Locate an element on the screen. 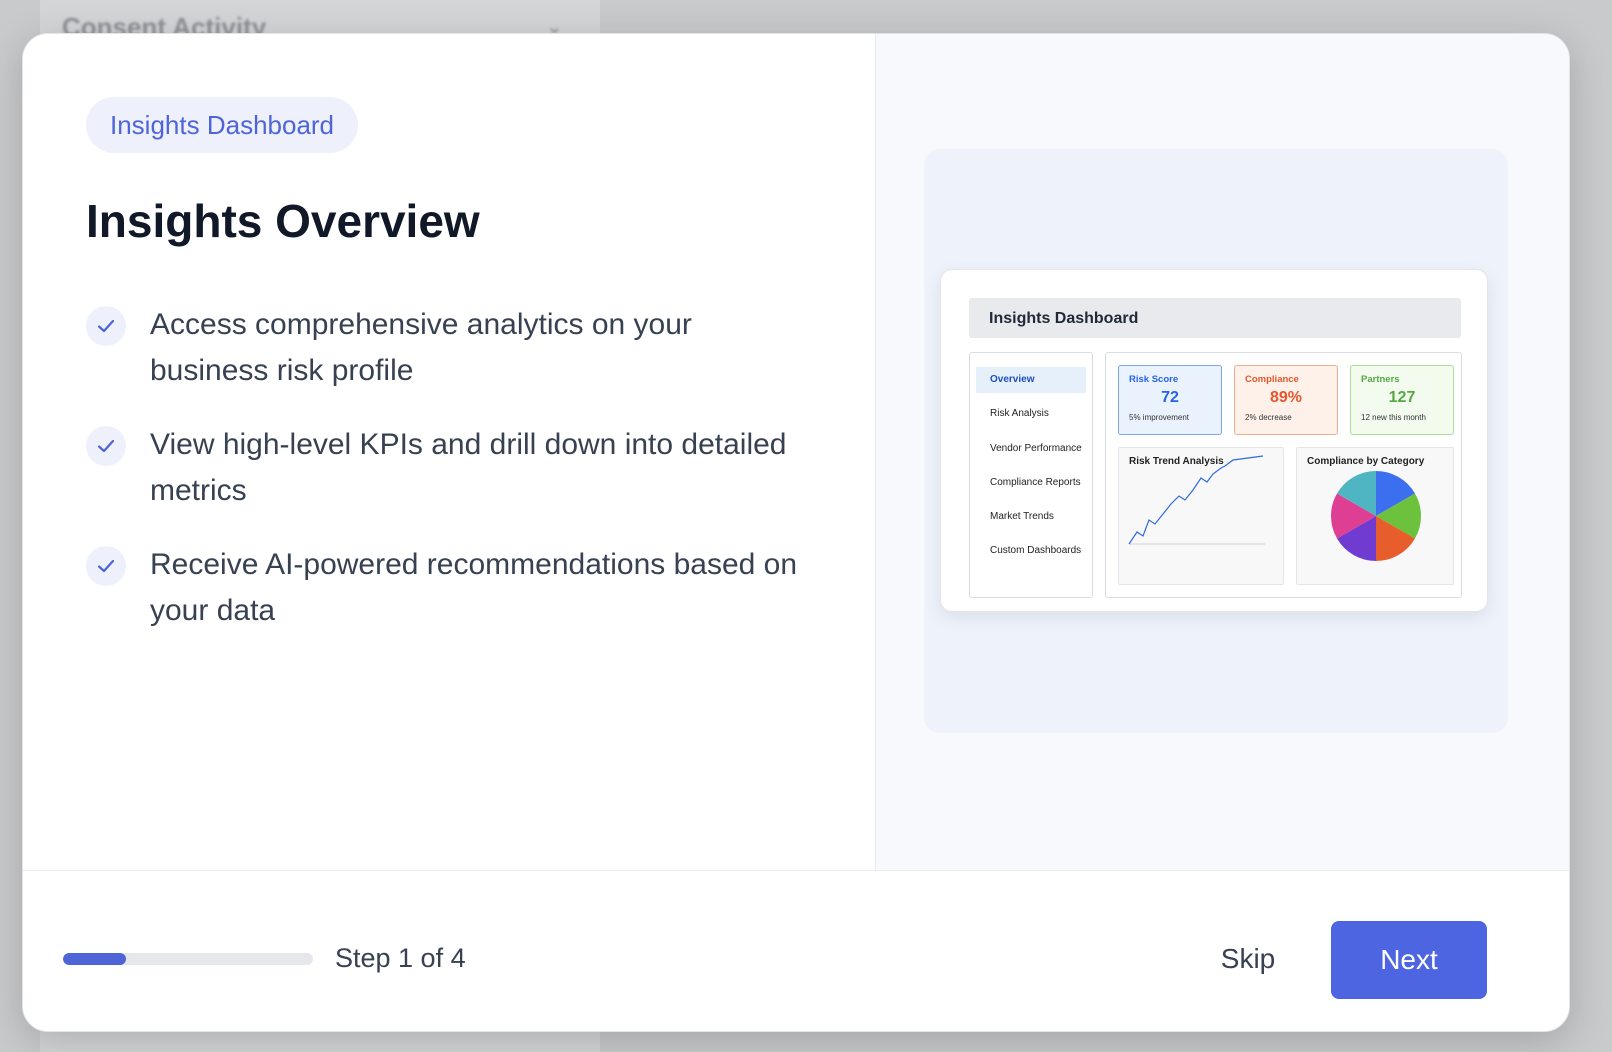 This screenshot has height=1052, width=1612. kpi-value: 72 is located at coordinates (1170, 397).